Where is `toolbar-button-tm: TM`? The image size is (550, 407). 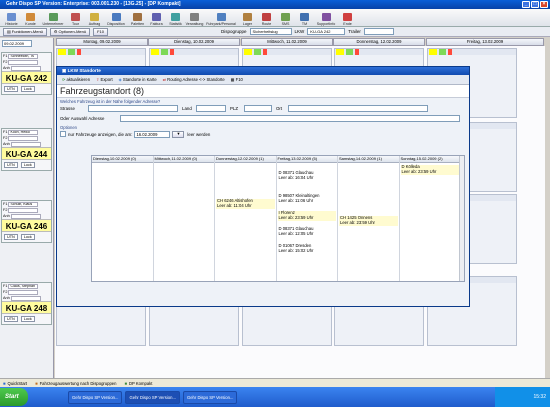 toolbar-button-tm: TM is located at coordinates (304, 17).